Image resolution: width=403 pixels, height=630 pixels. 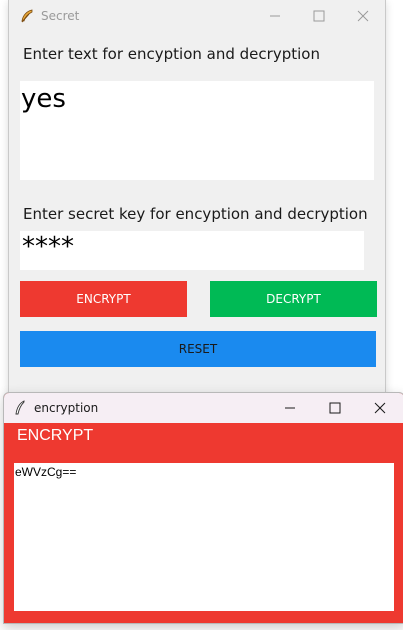 What do you see at coordinates (197, 16) in the screenshot?
I see `title-bar: Secret` at bounding box center [197, 16].